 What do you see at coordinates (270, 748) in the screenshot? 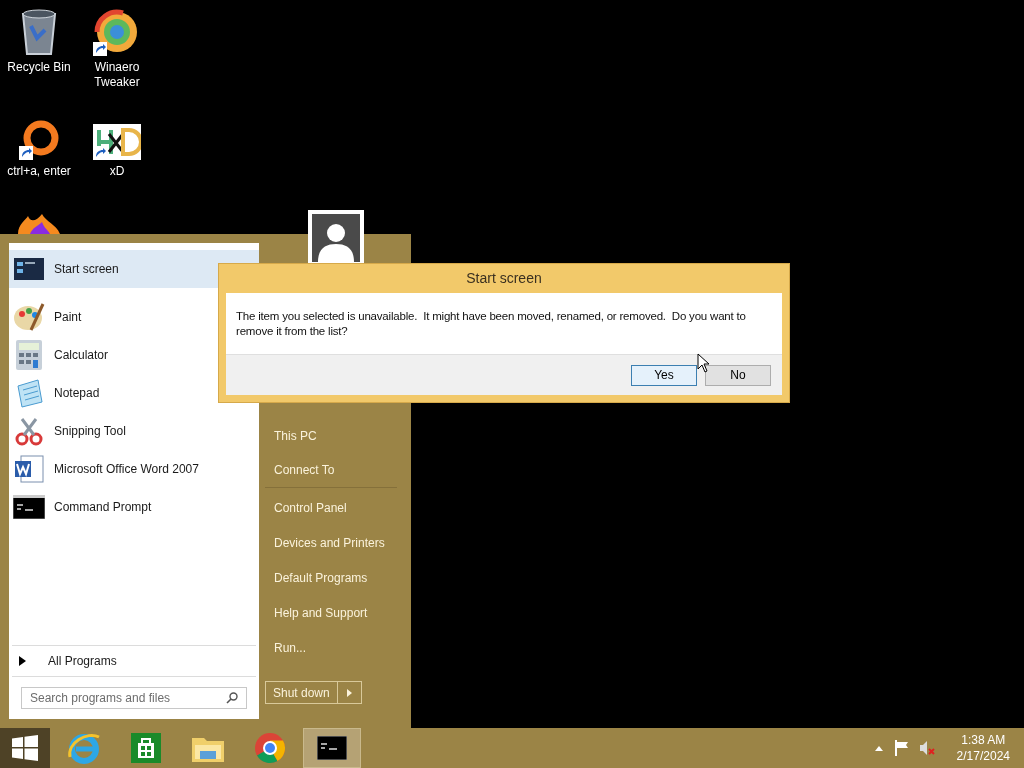
I see `chrome-logo-icon` at bounding box center [270, 748].